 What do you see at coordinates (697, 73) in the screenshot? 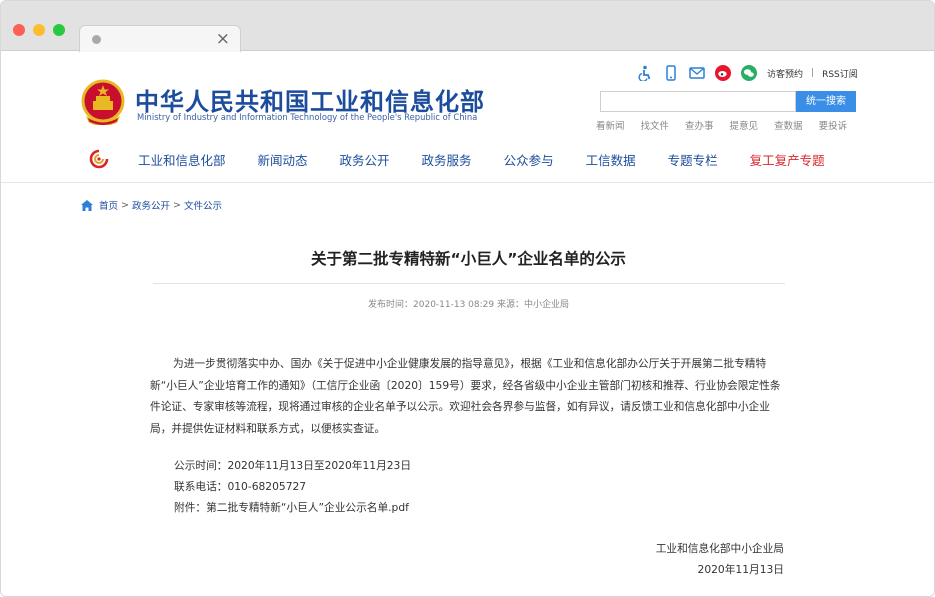
I see `mail-icon` at bounding box center [697, 73].